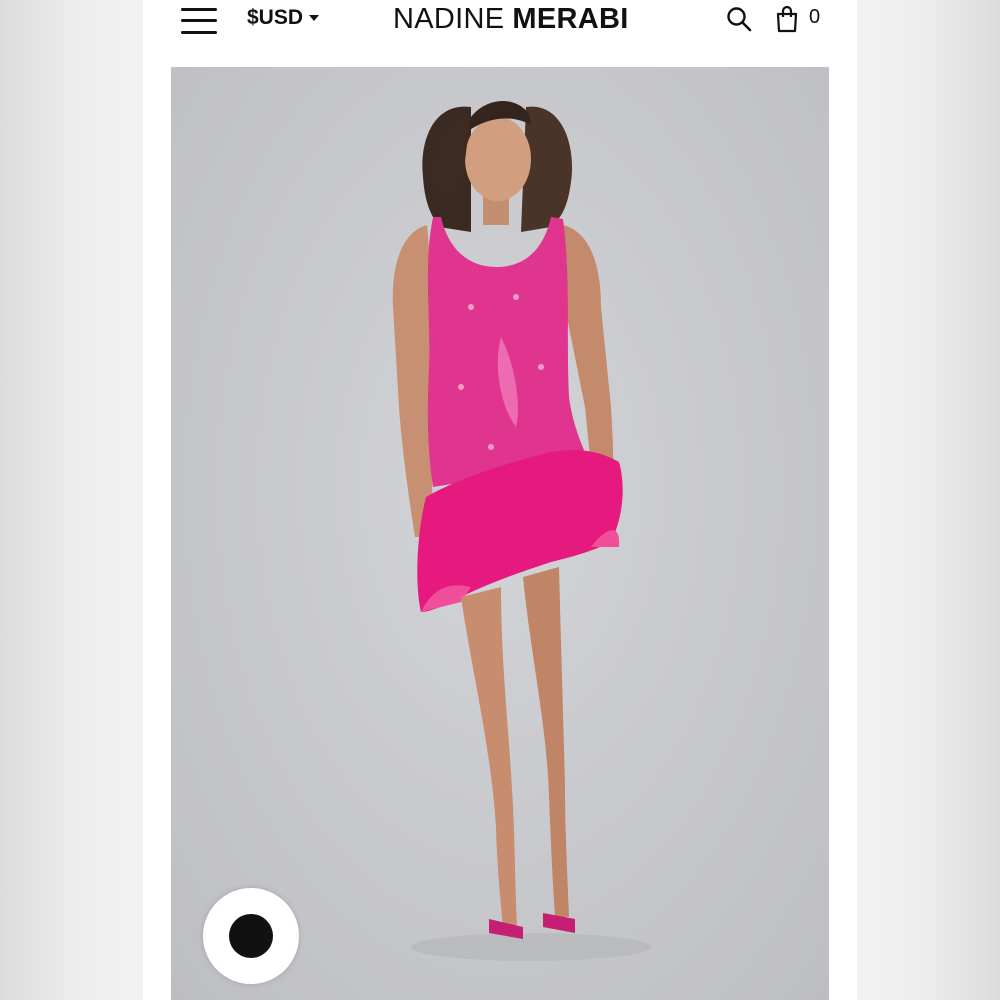  Describe the element at coordinates (570, 18) in the screenshot. I see `brand-last-name: MERABI` at that location.